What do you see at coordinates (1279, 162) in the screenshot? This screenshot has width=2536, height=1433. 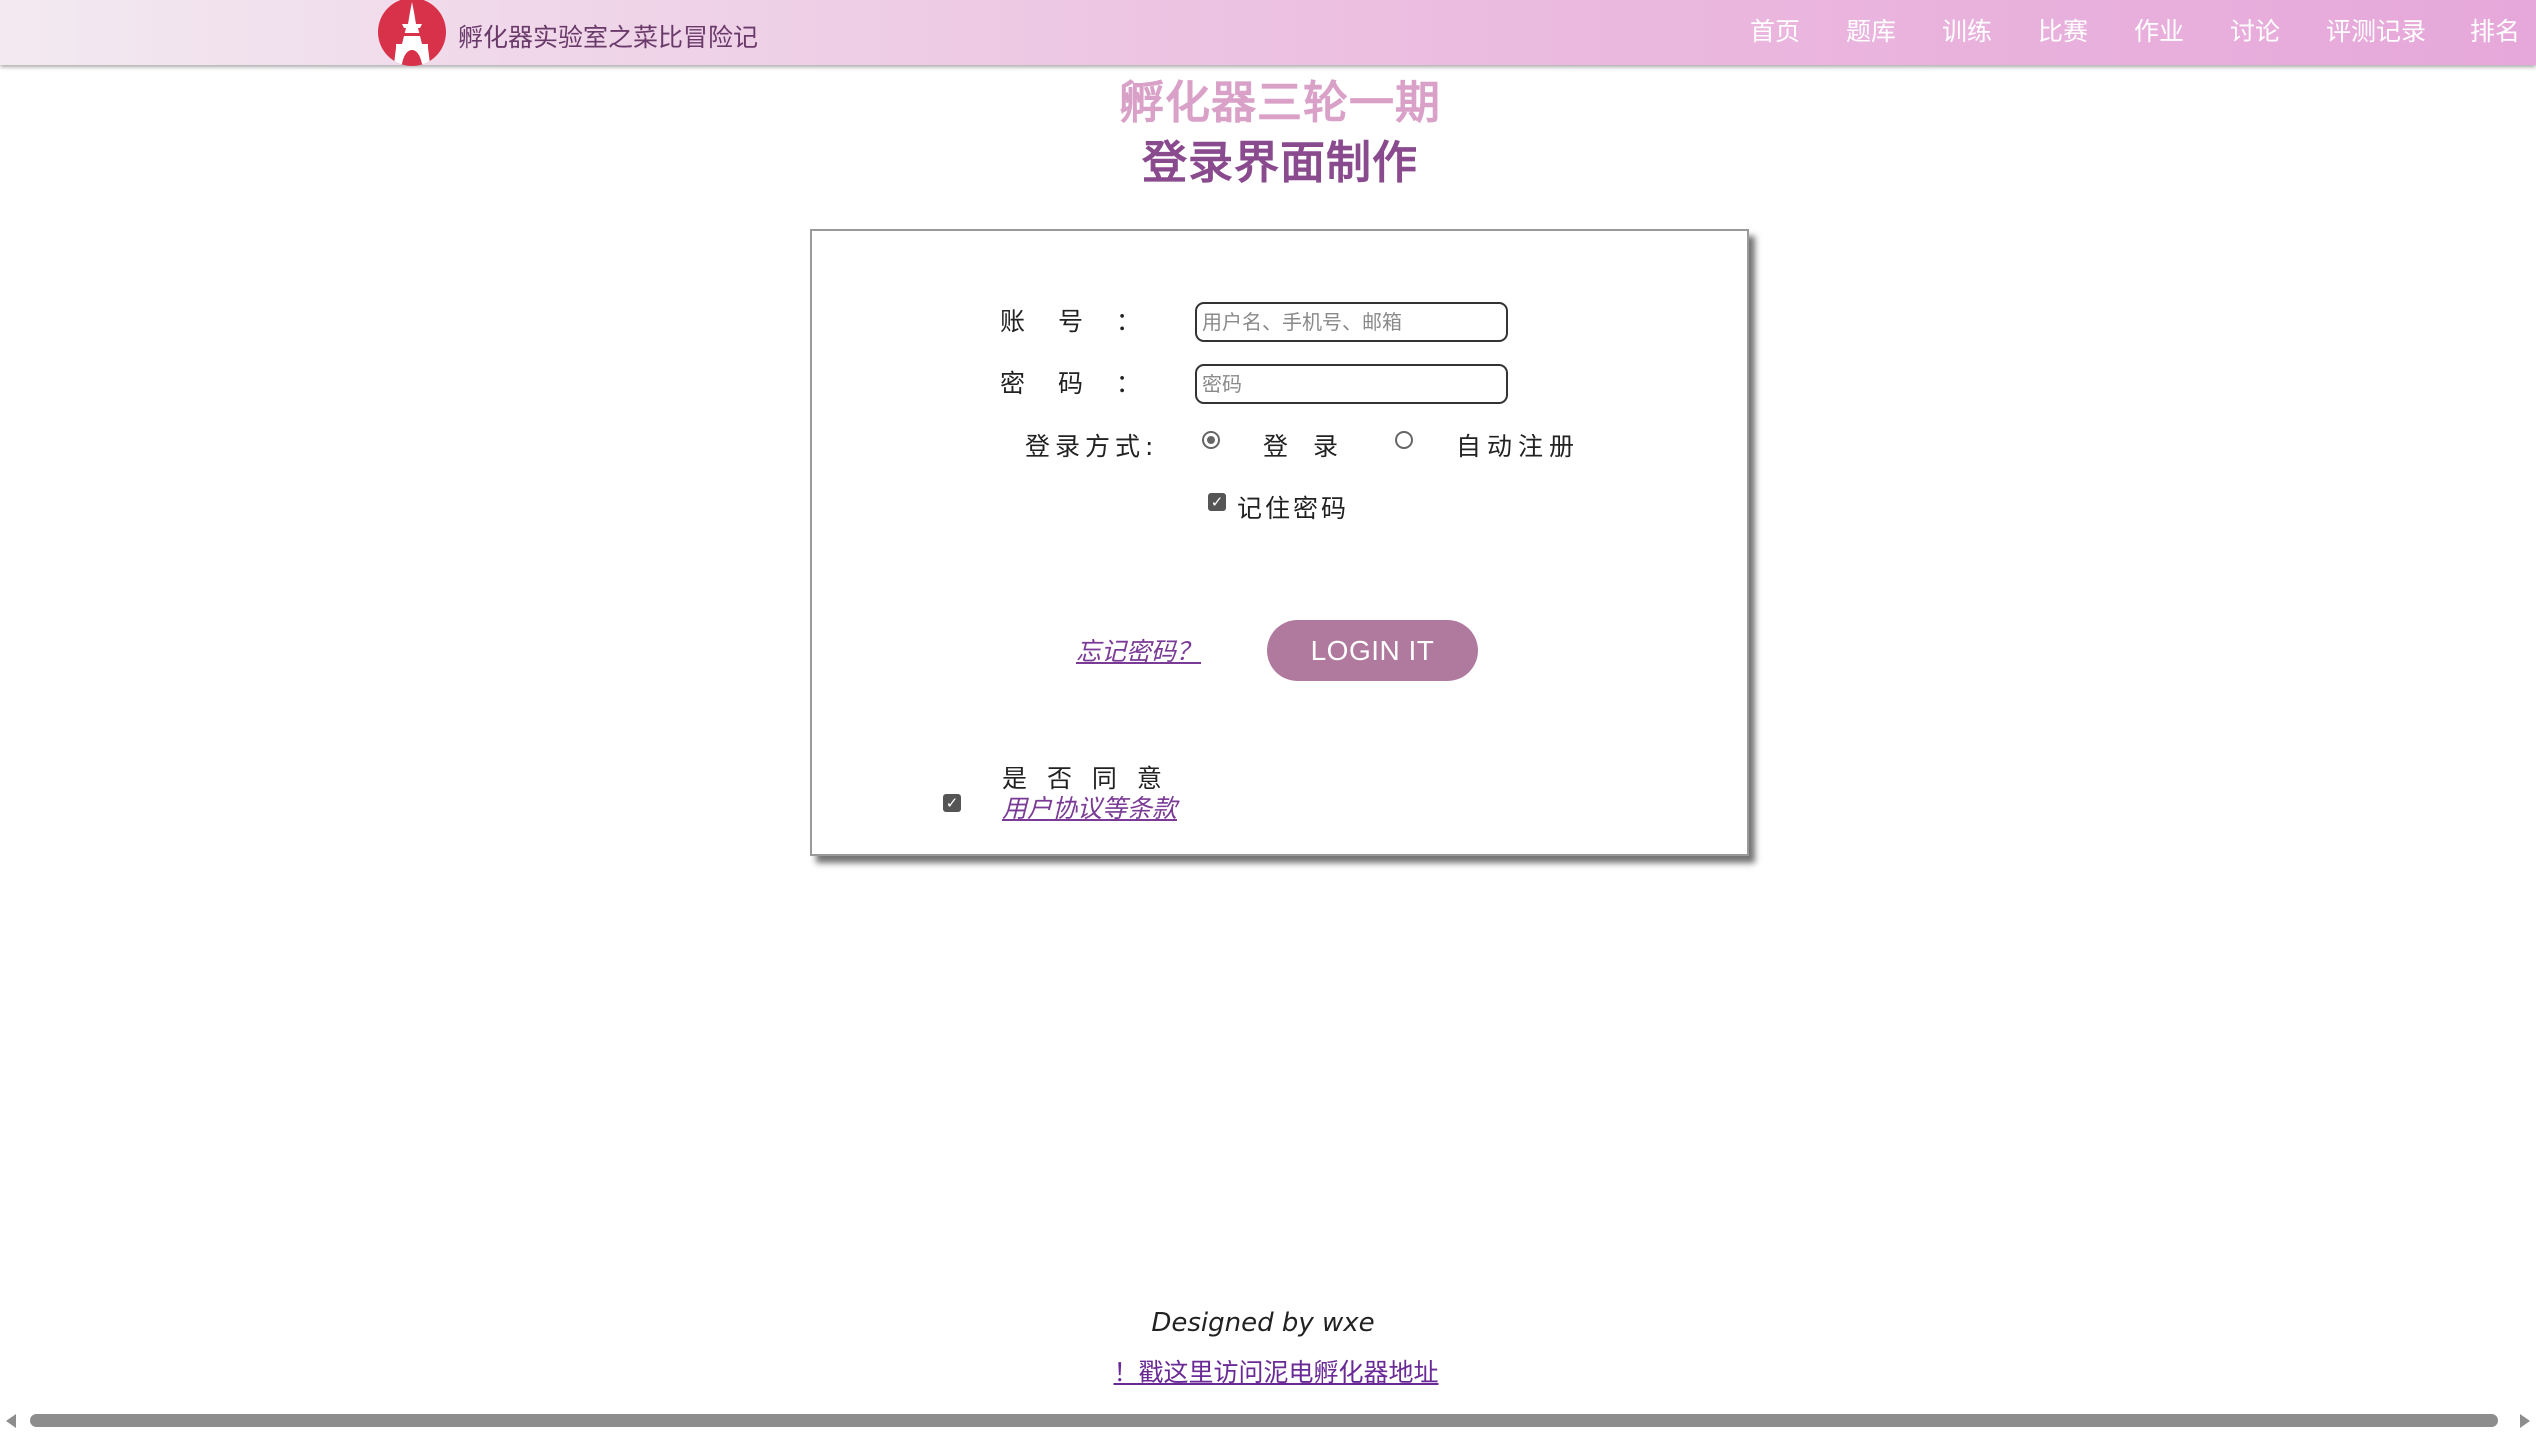 I see `page-title-line2: 登录界面制作` at bounding box center [1279, 162].